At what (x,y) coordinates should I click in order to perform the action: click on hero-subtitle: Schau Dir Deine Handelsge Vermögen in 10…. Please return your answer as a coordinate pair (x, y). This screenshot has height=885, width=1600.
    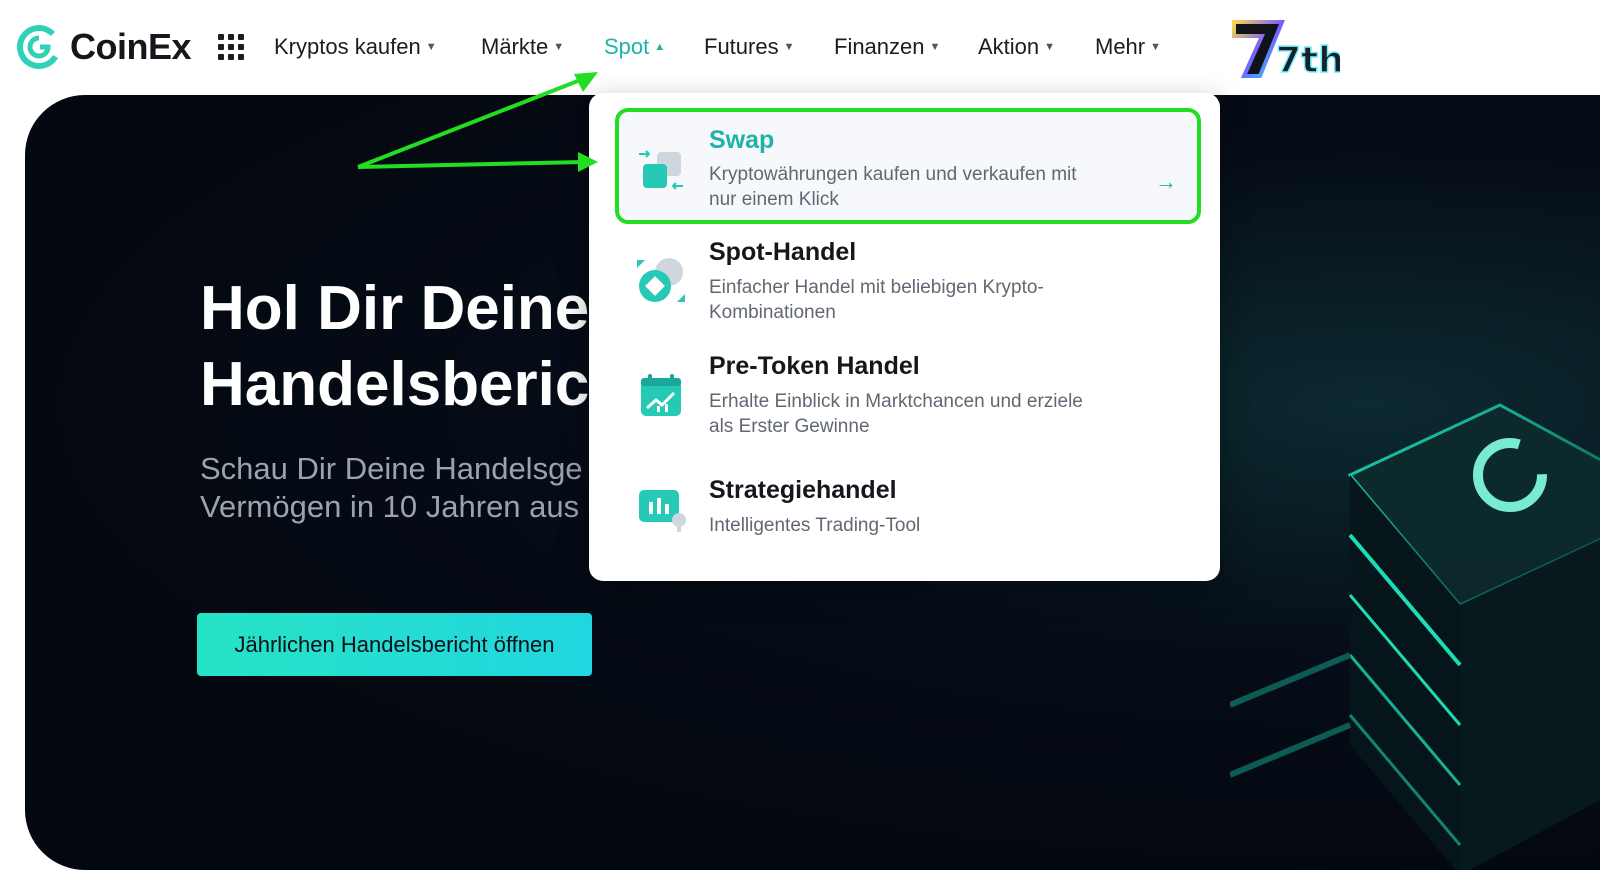
    Looking at the image, I should click on (391, 487).